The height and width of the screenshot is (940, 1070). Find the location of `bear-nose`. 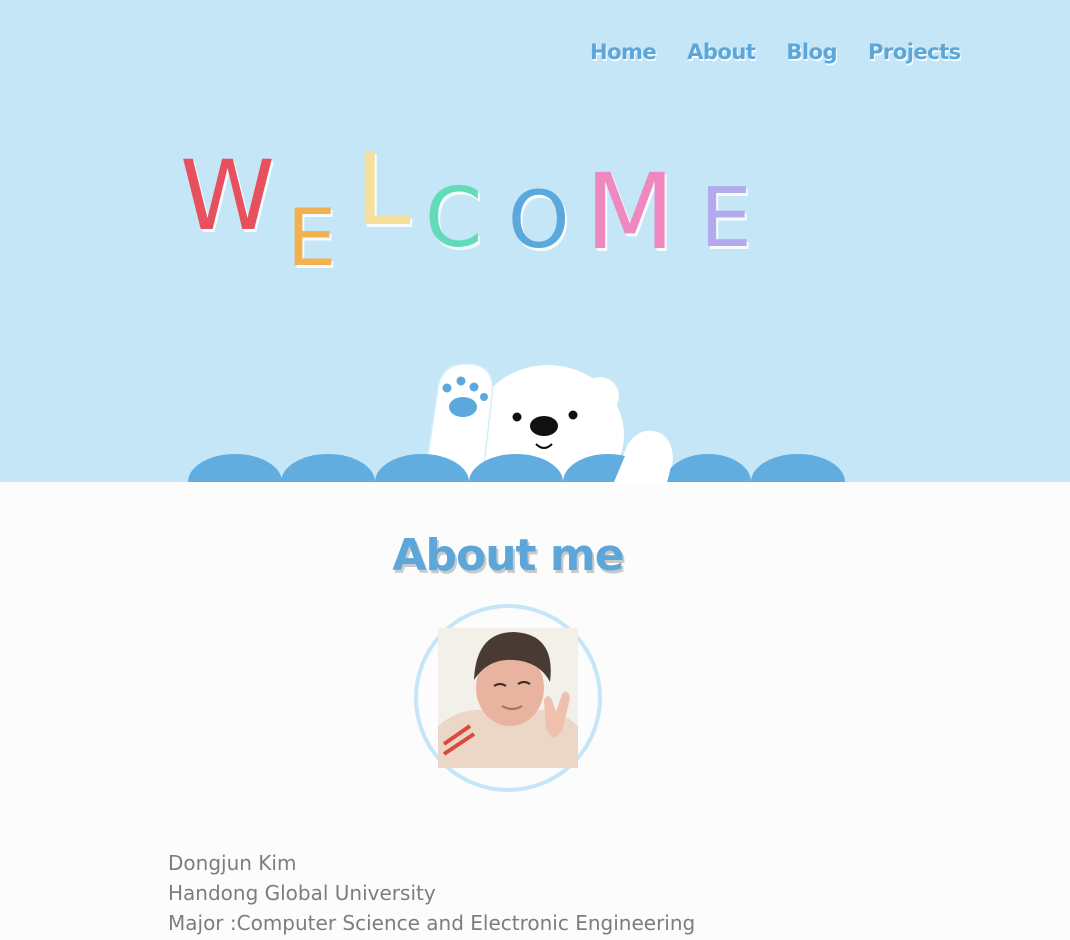

bear-nose is located at coordinates (544, 426).